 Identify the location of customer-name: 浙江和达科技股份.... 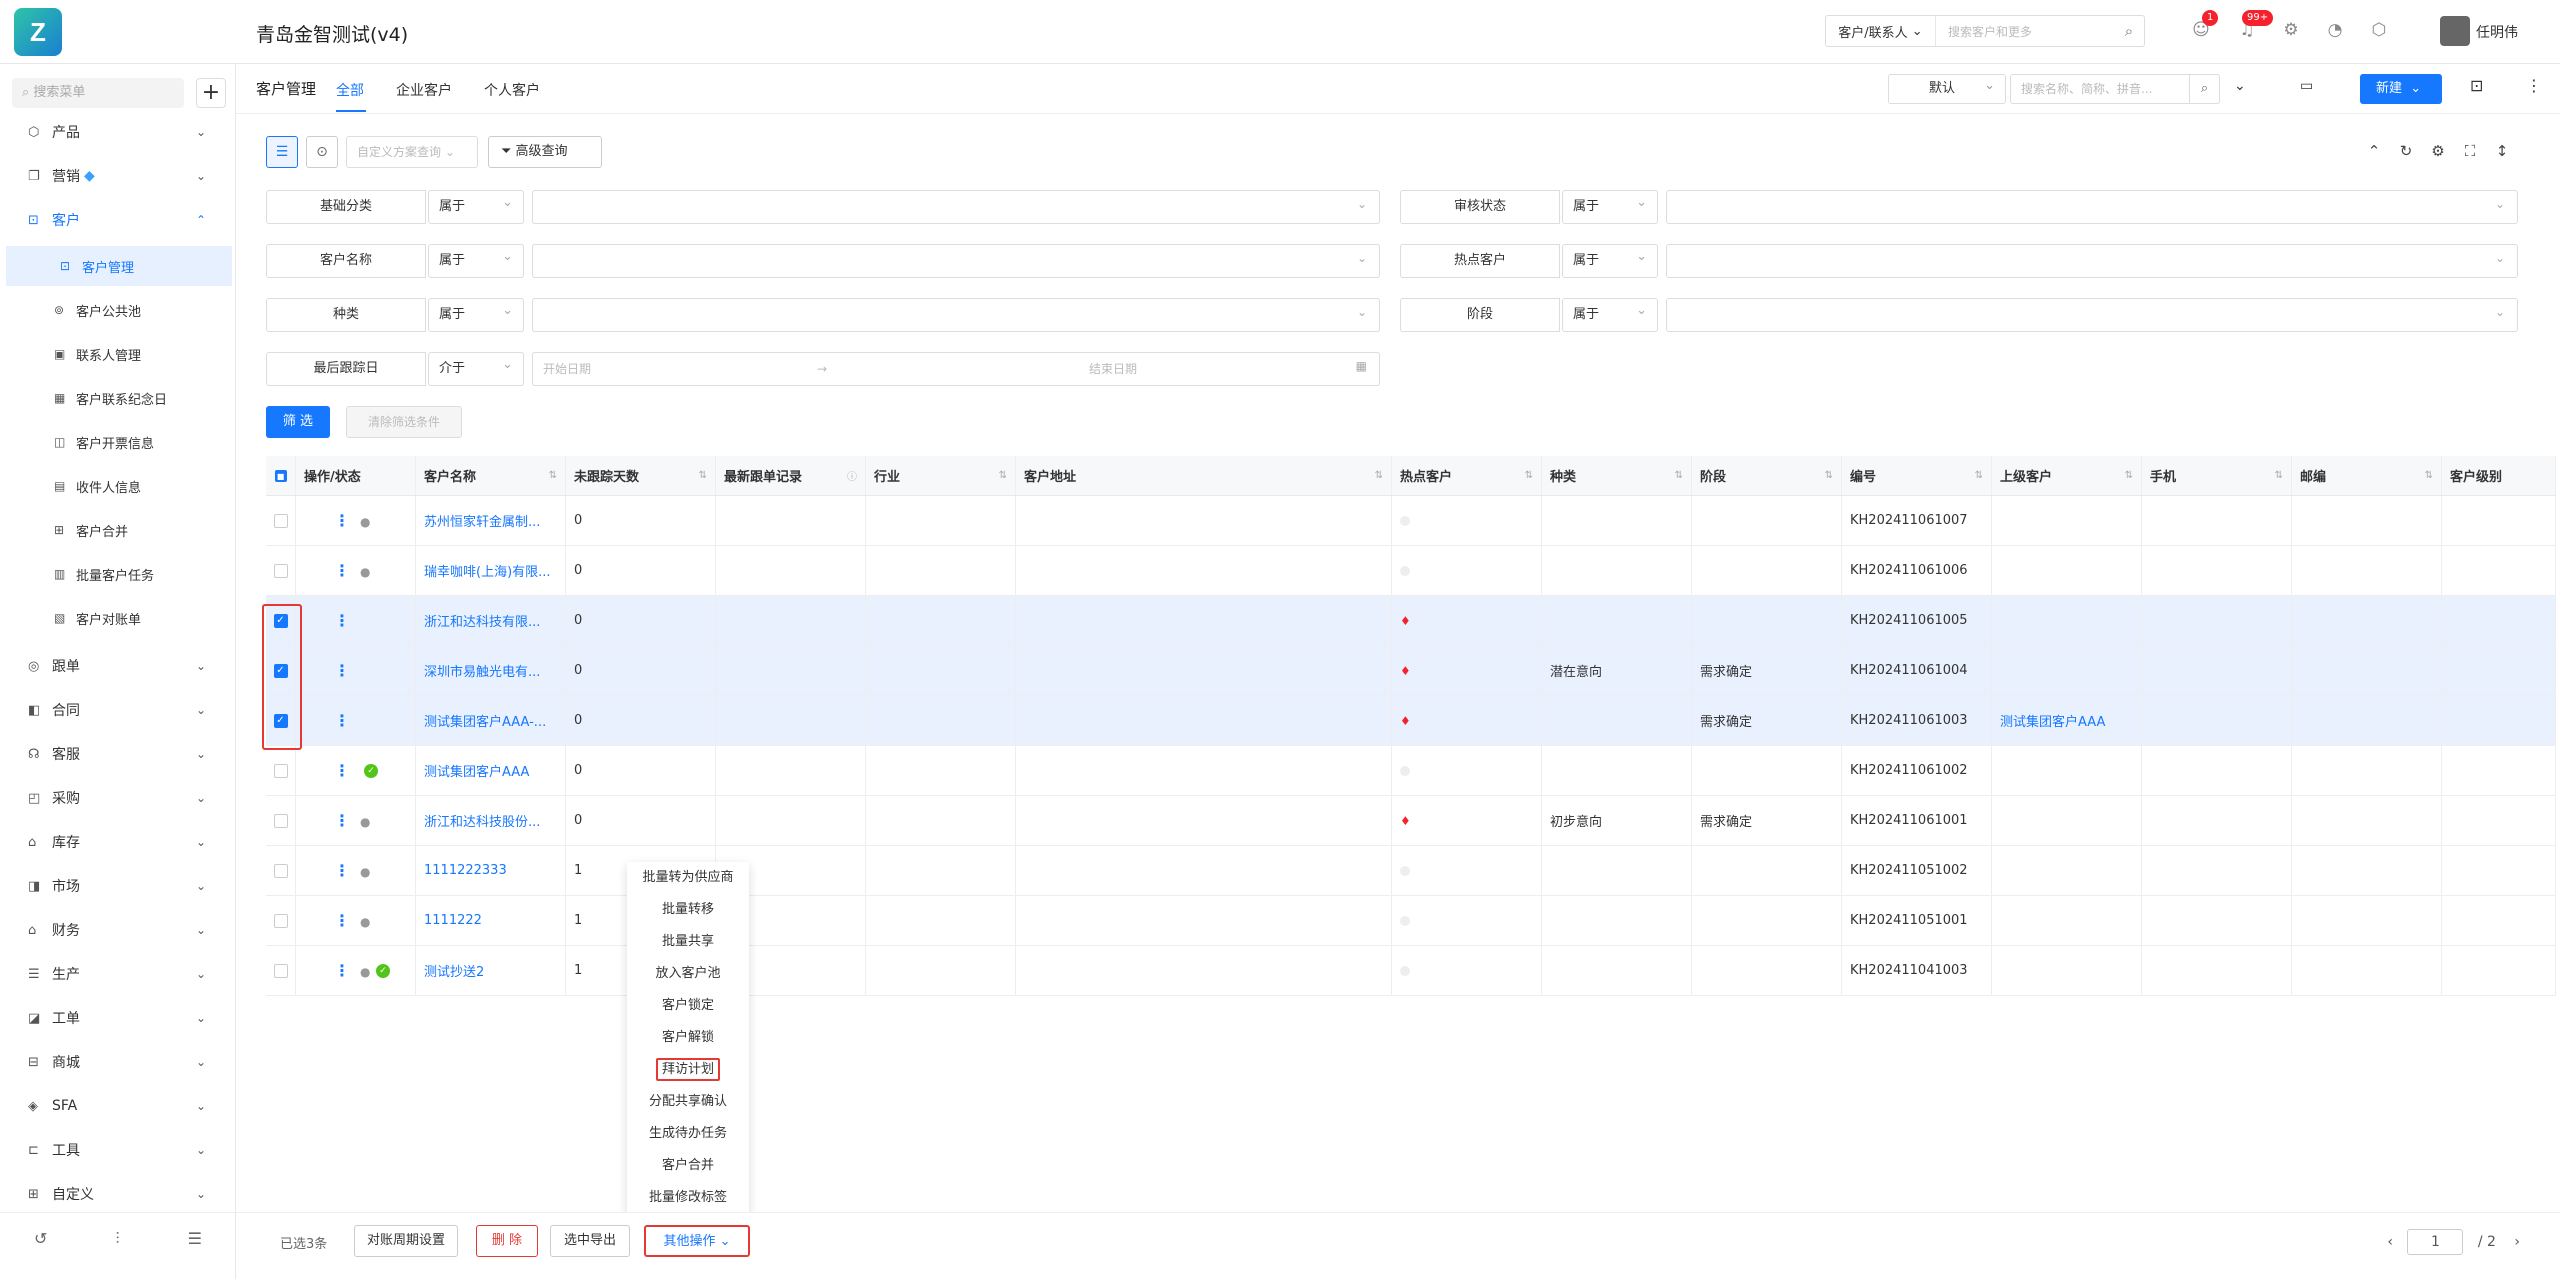
(482, 820).